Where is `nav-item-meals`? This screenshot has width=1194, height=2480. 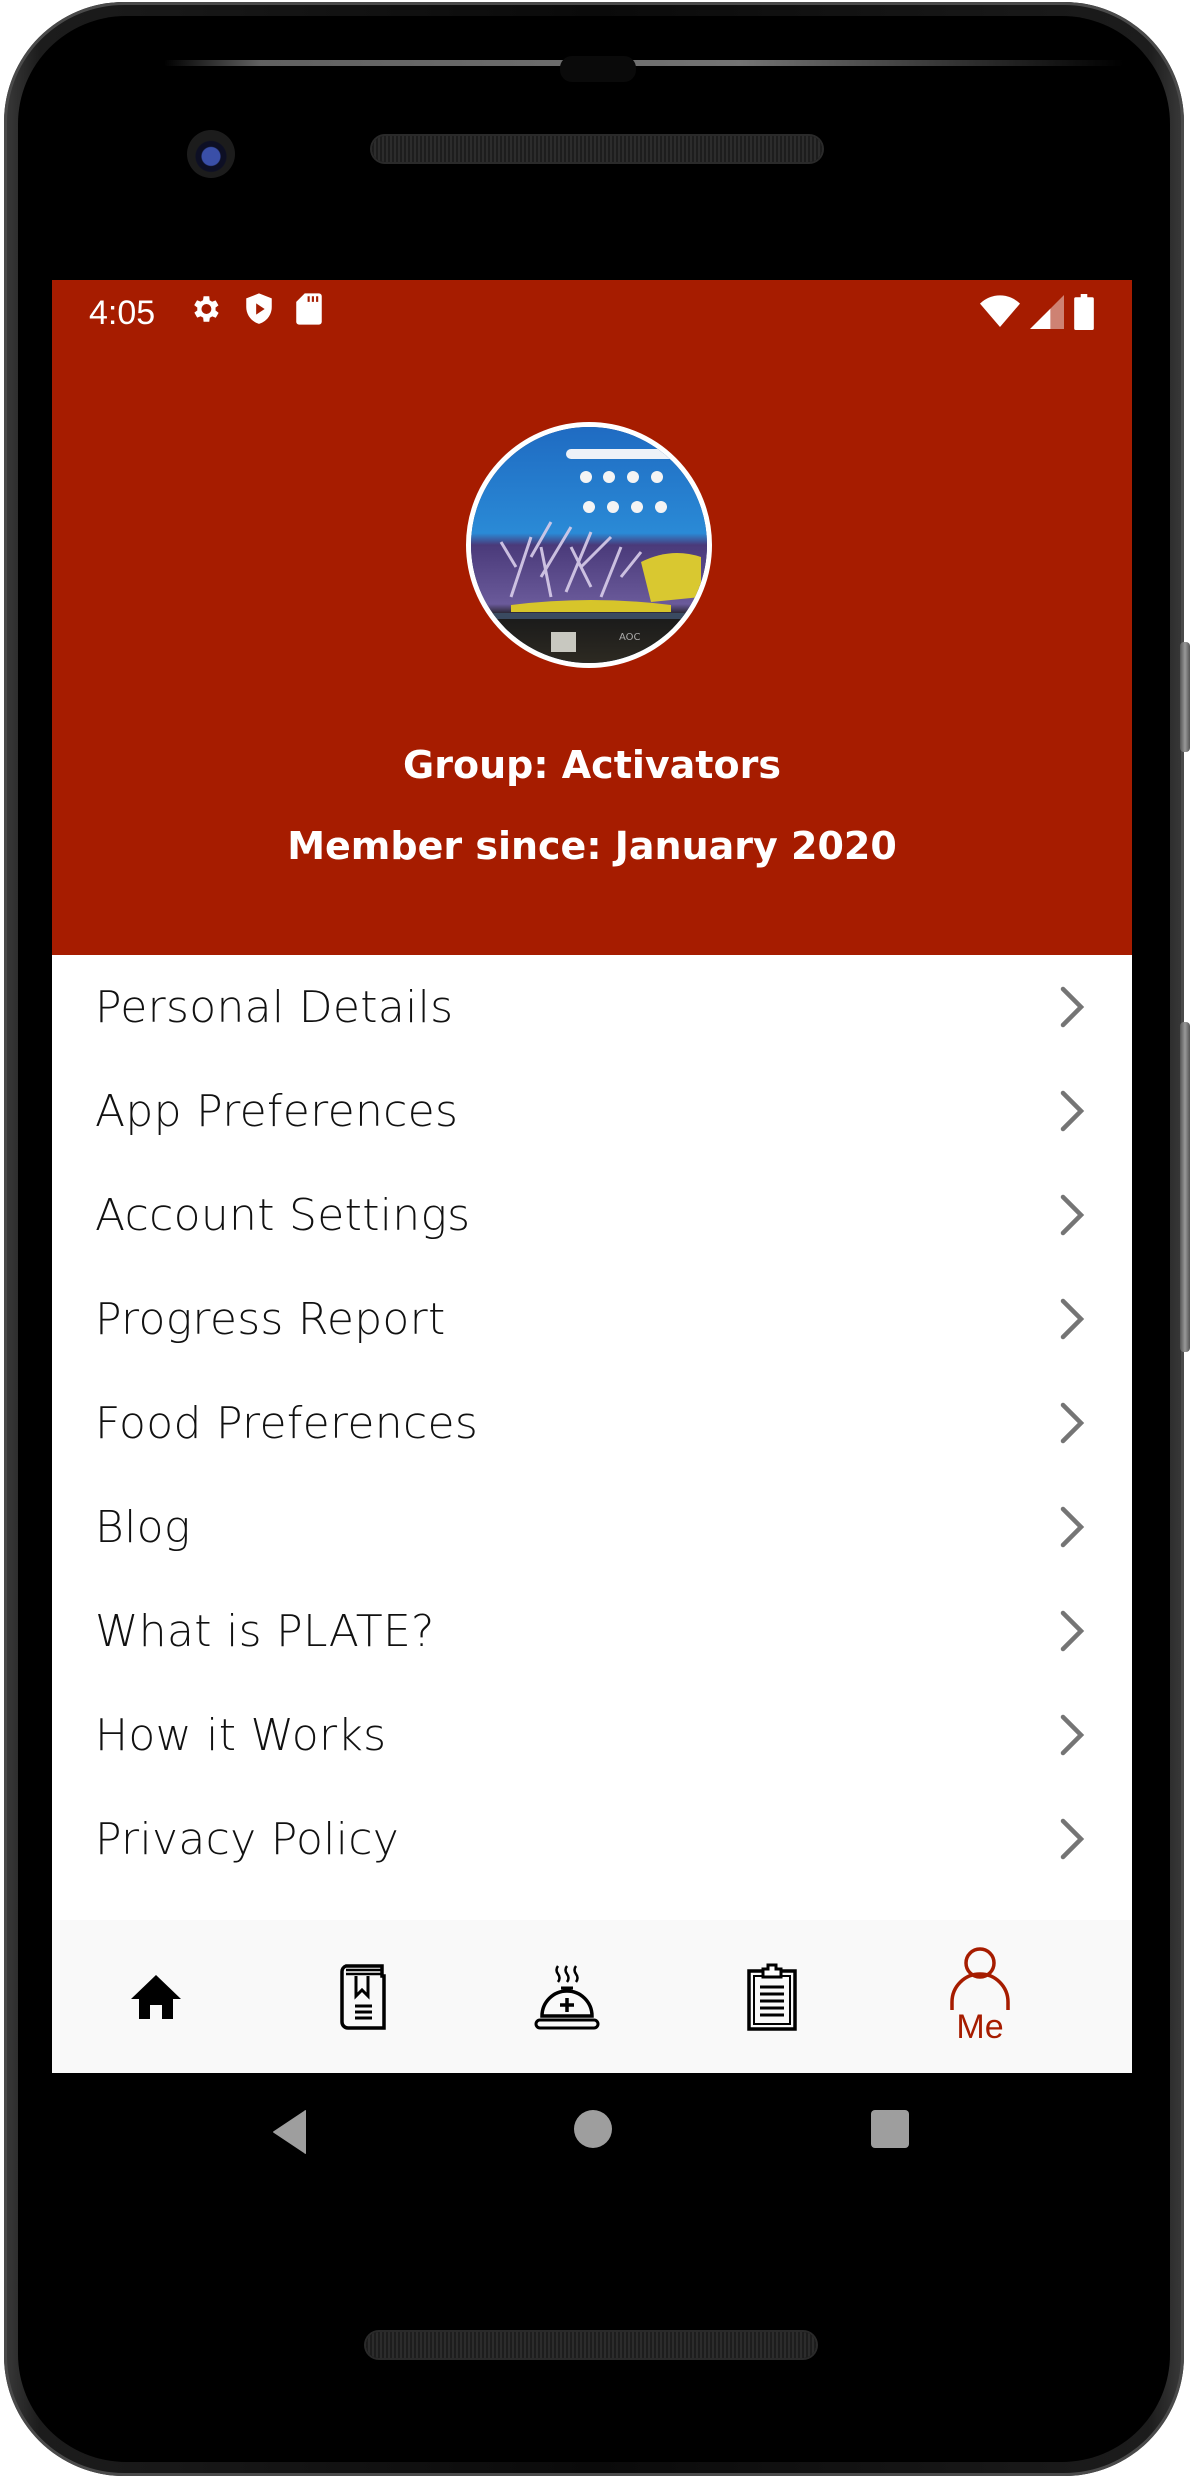 nav-item-meals is located at coordinates (567, 1996).